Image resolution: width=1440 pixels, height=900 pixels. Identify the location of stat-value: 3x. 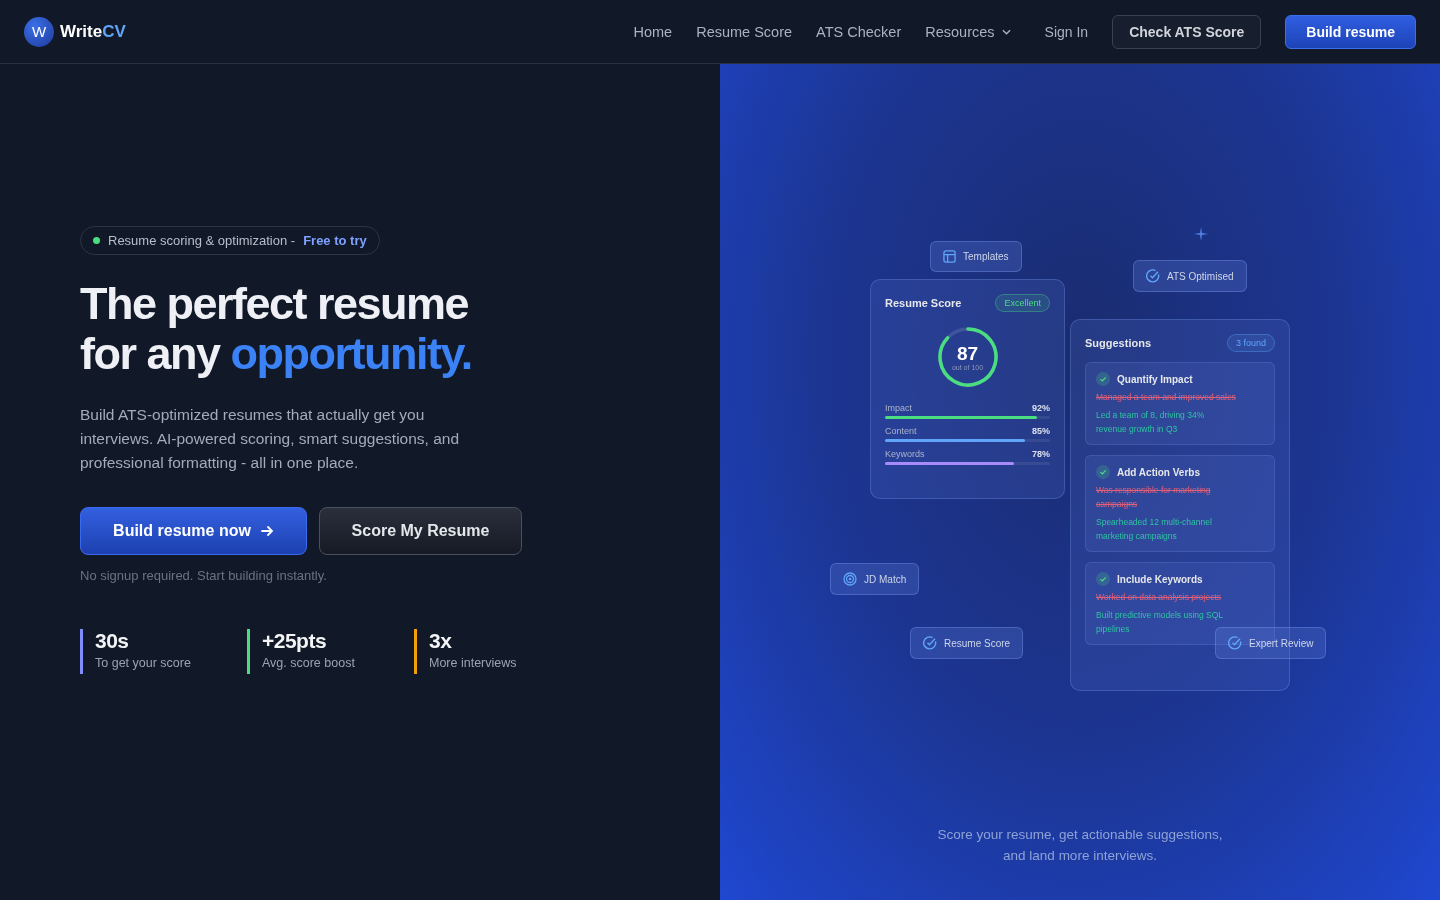
(441, 641).